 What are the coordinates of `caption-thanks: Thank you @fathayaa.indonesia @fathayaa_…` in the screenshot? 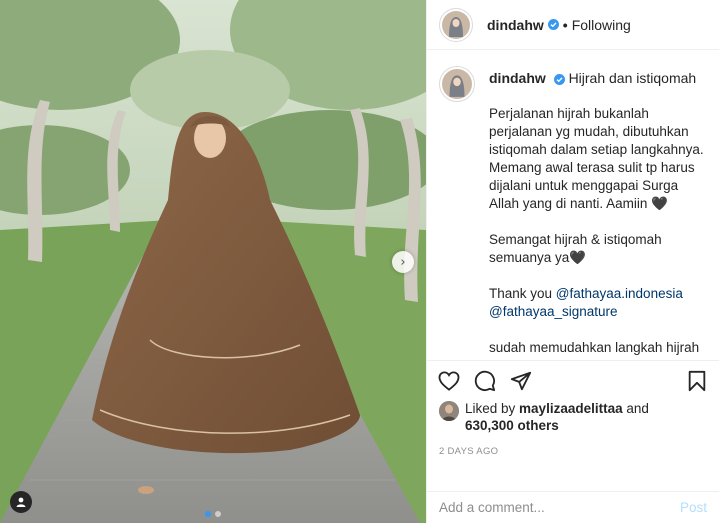 It's located at (597, 303).